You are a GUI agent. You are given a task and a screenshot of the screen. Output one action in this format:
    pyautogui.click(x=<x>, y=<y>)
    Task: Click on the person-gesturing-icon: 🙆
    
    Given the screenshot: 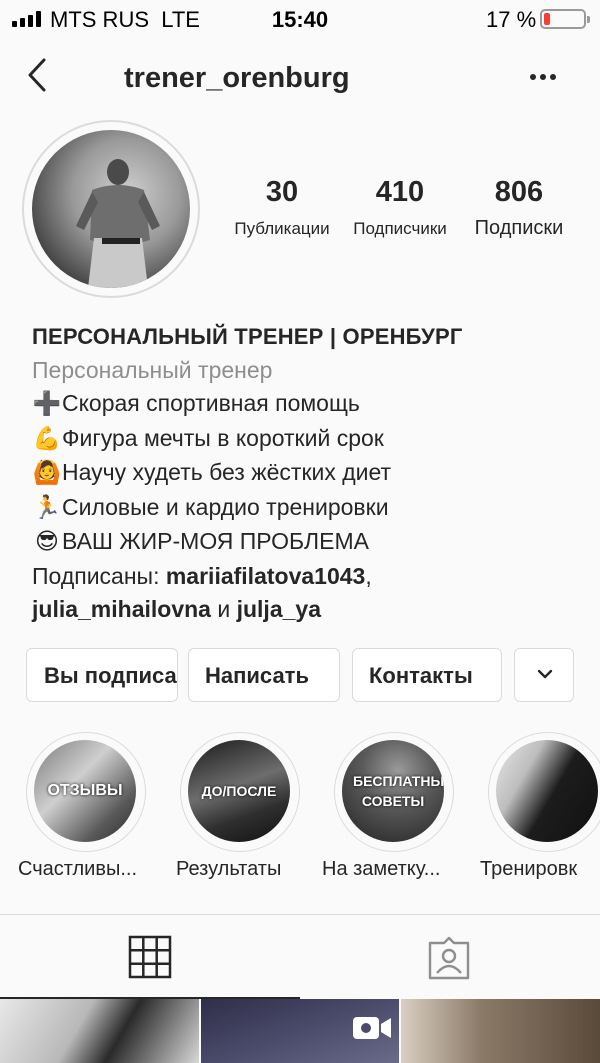 What is the action you would take?
    pyautogui.click(x=47, y=473)
    